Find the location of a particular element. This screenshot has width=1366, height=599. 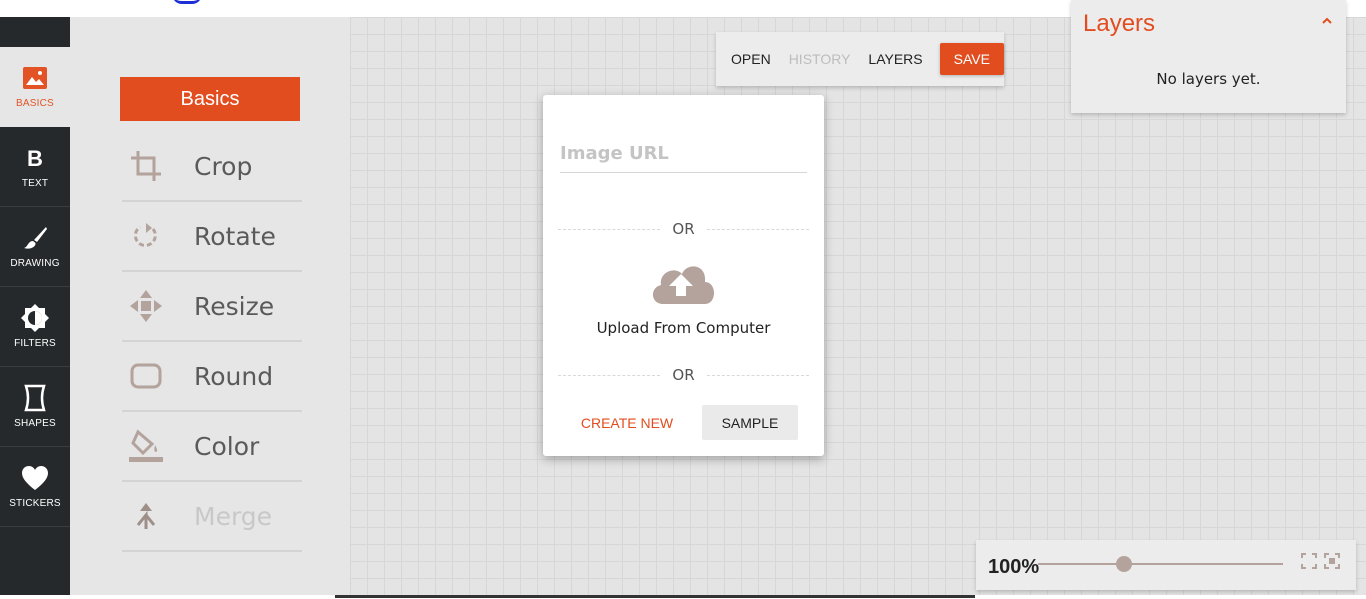

paint-bucket-icon is located at coordinates (146, 446).